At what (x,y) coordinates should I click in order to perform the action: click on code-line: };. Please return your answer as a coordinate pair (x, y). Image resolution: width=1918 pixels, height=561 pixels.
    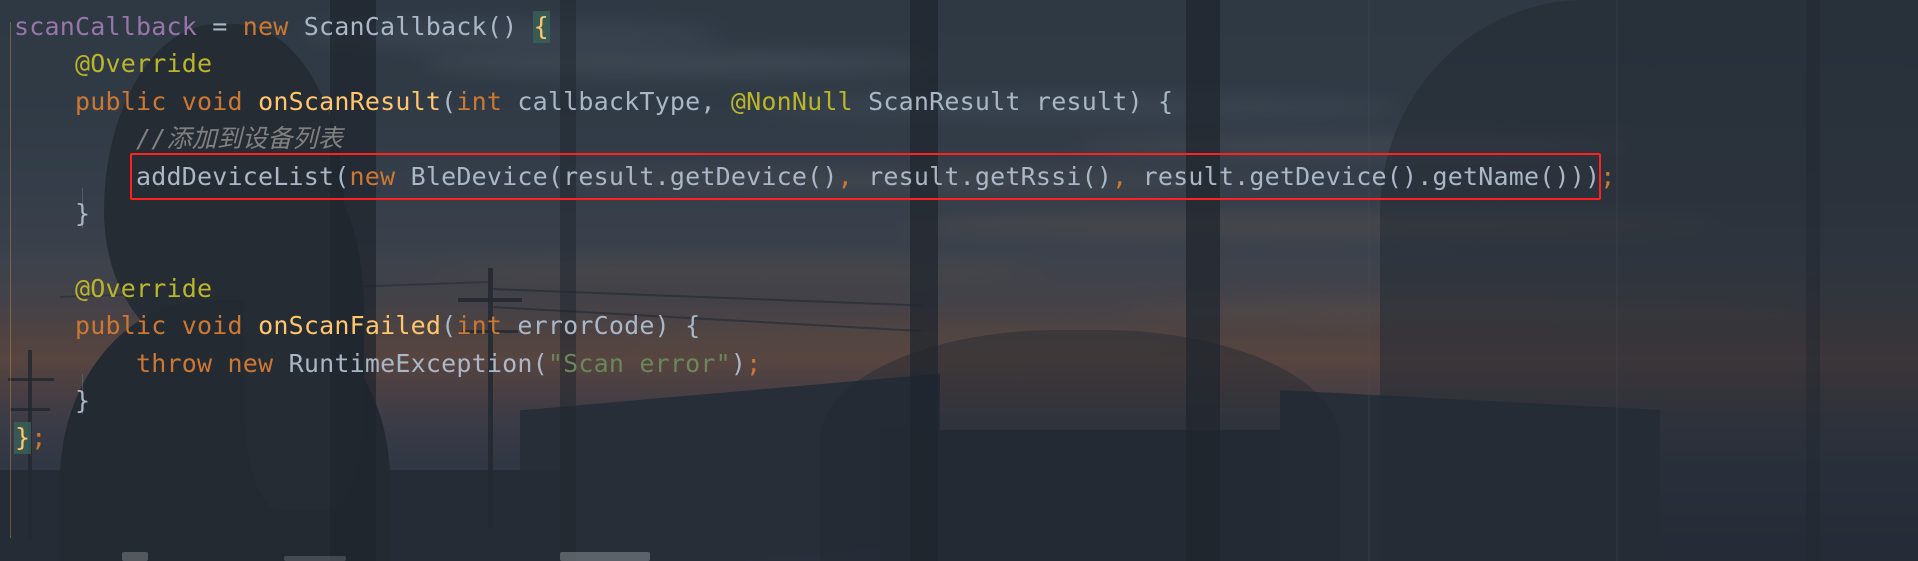
    Looking at the image, I should click on (959, 437).